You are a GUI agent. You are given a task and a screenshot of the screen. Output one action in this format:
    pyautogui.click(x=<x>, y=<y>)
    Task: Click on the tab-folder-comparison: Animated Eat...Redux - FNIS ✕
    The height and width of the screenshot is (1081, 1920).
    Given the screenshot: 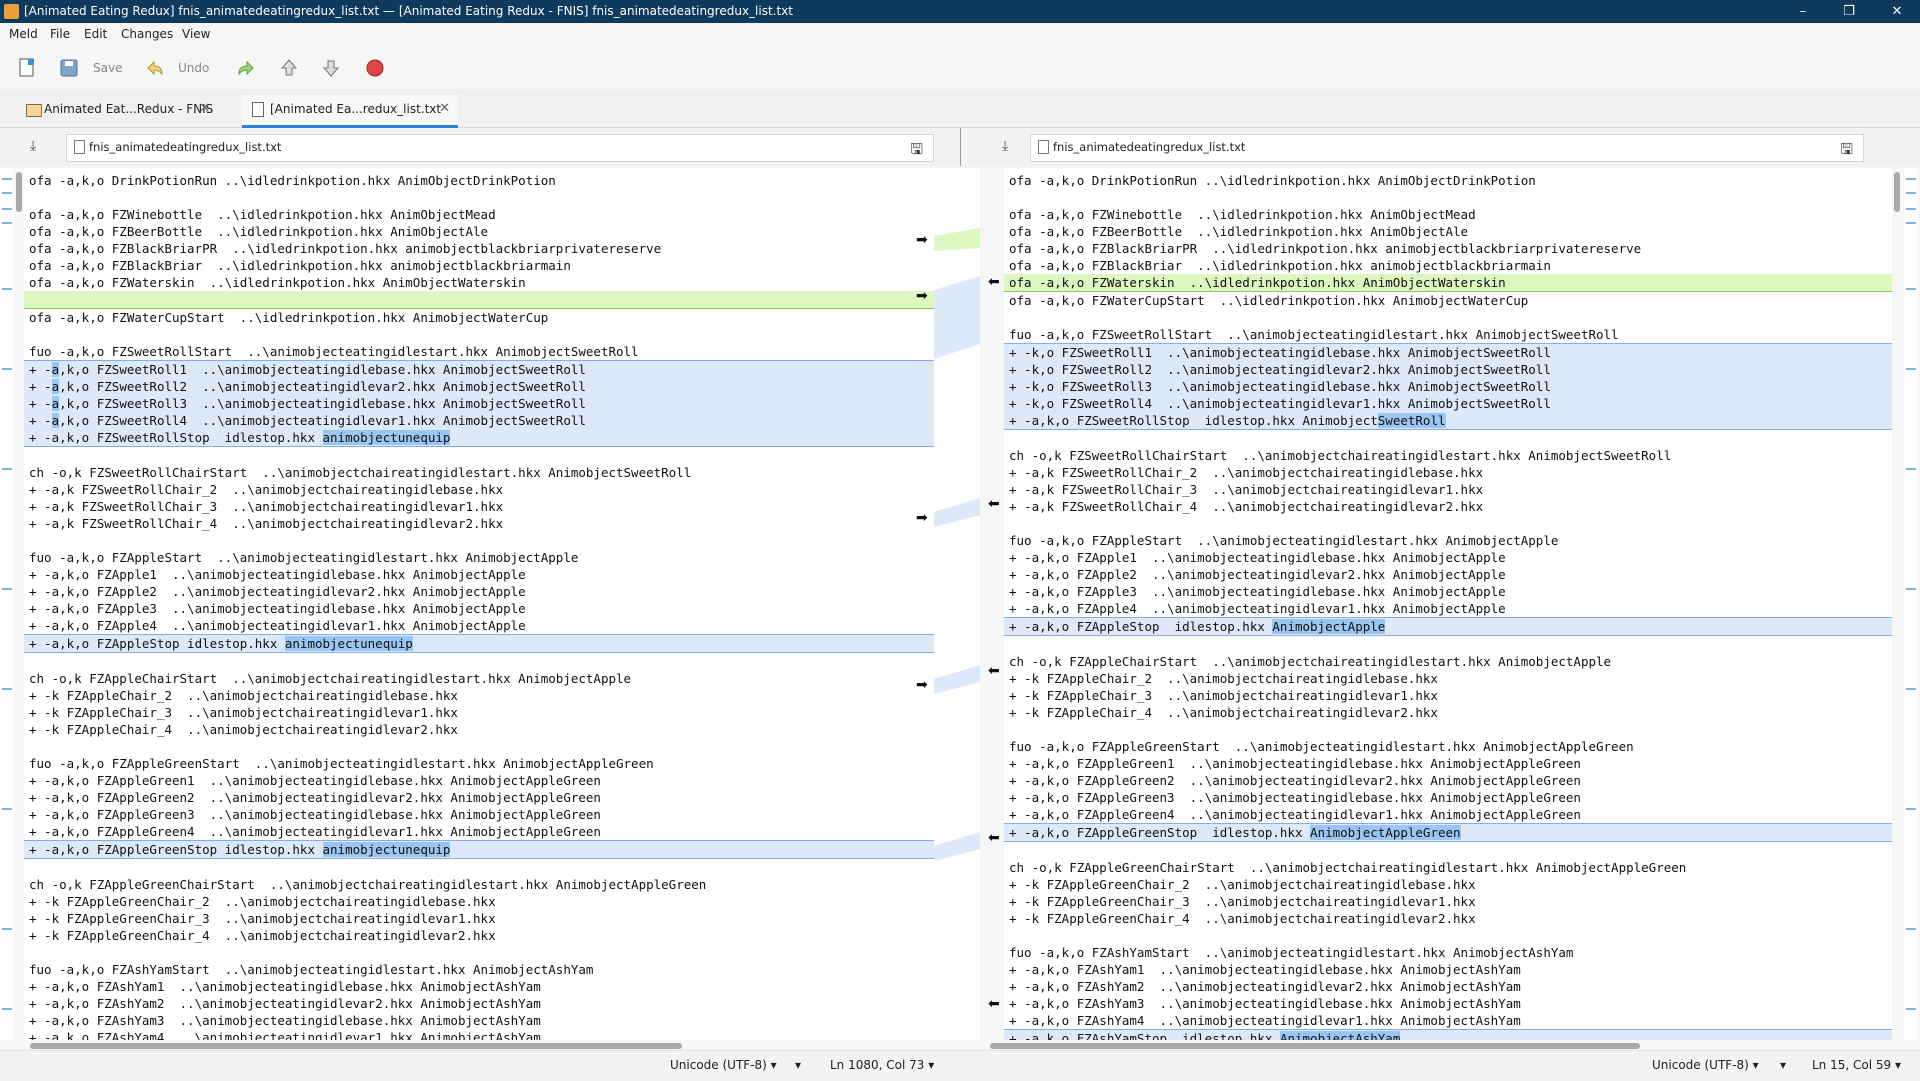 What is the action you would take?
    pyautogui.click(x=119, y=110)
    